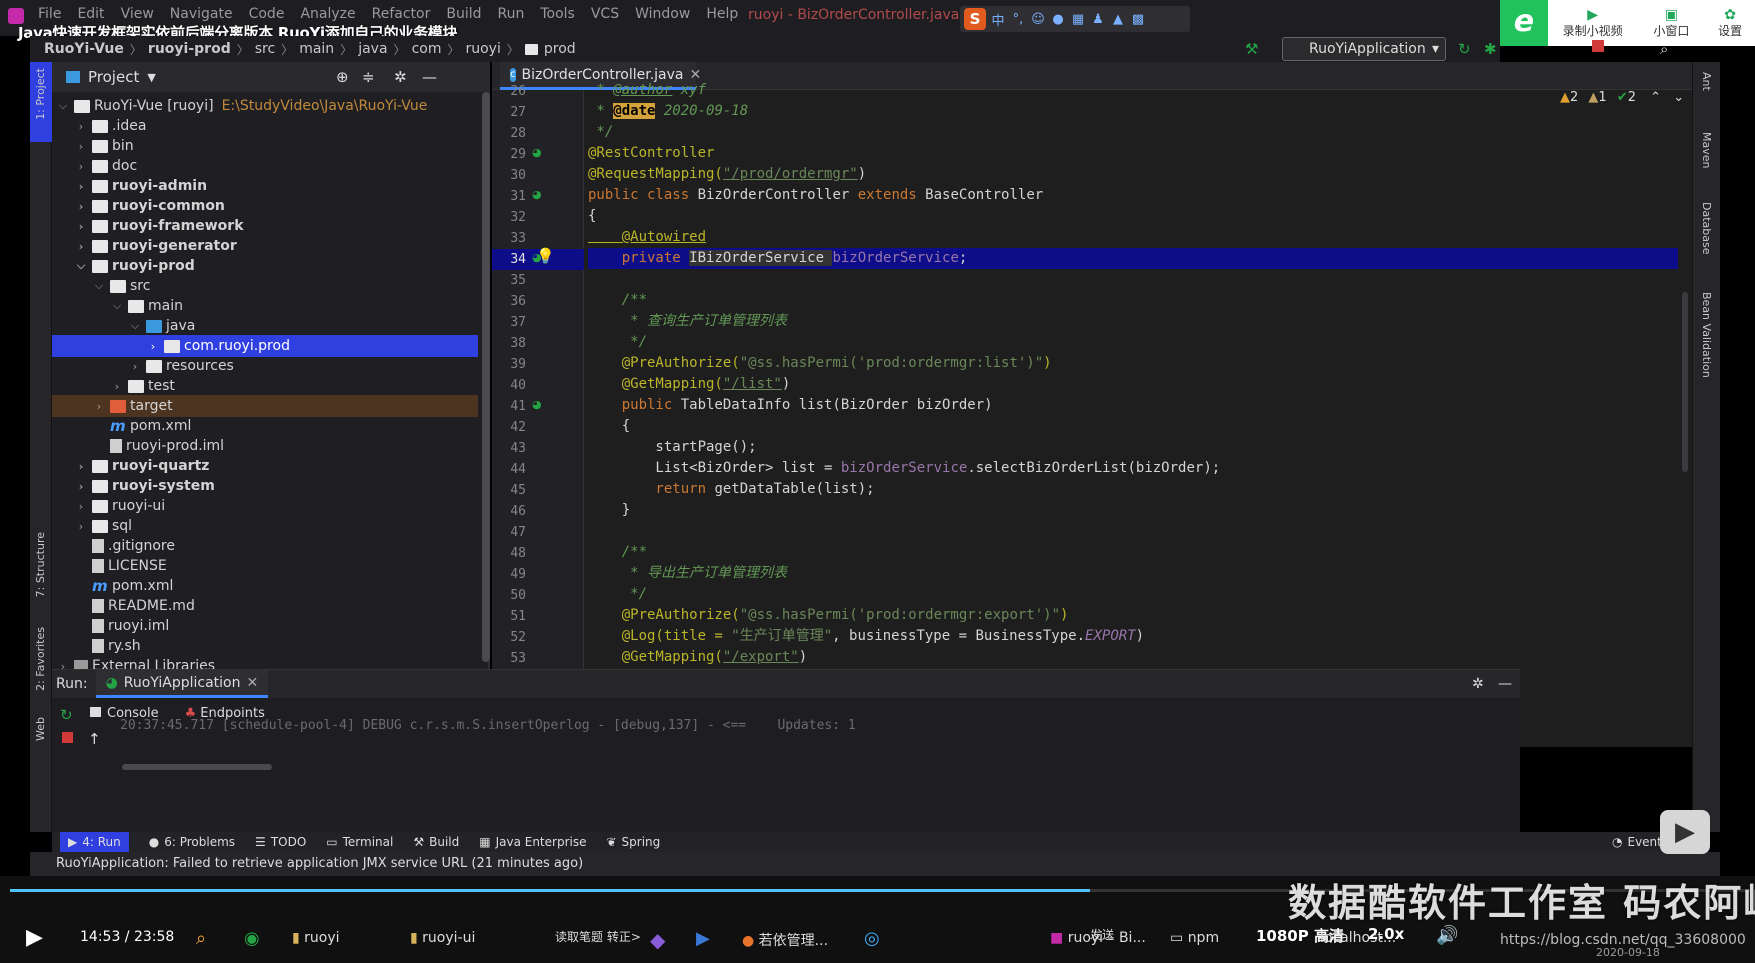  I want to click on hammer-icon: ⚒, so click(1251, 49).